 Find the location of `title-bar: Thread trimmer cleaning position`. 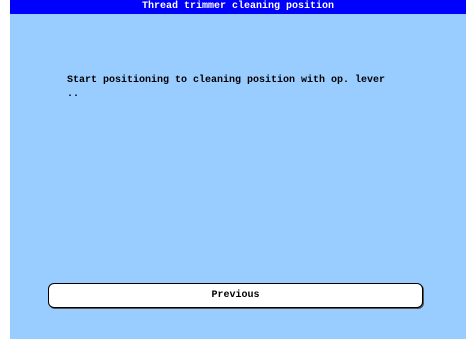

title-bar: Thread trimmer cleaning position is located at coordinates (238, 7).